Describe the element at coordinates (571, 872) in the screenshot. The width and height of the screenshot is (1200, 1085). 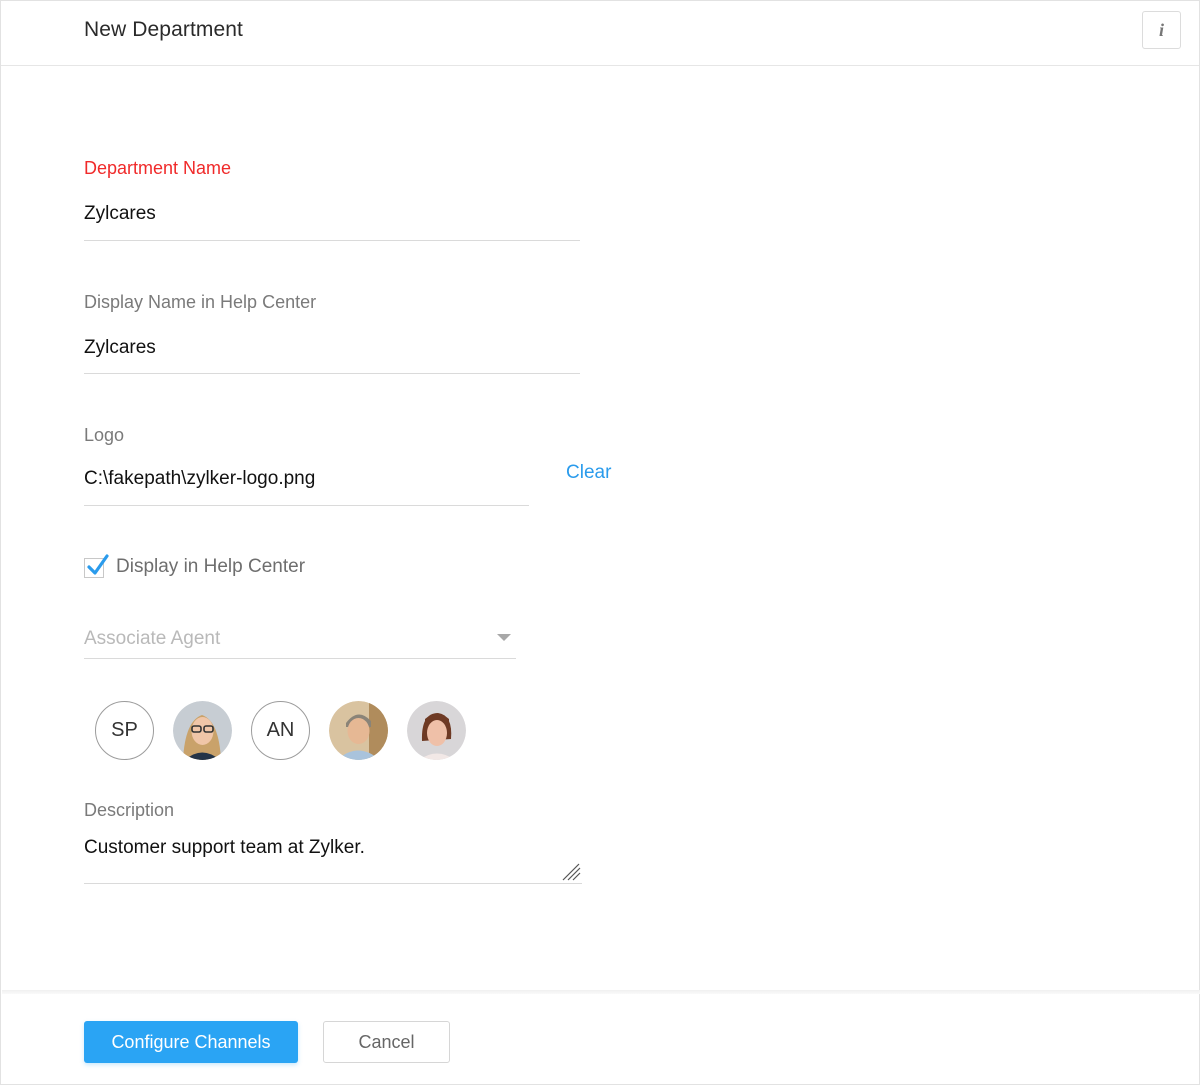
I see `resize-handle-icon` at that location.